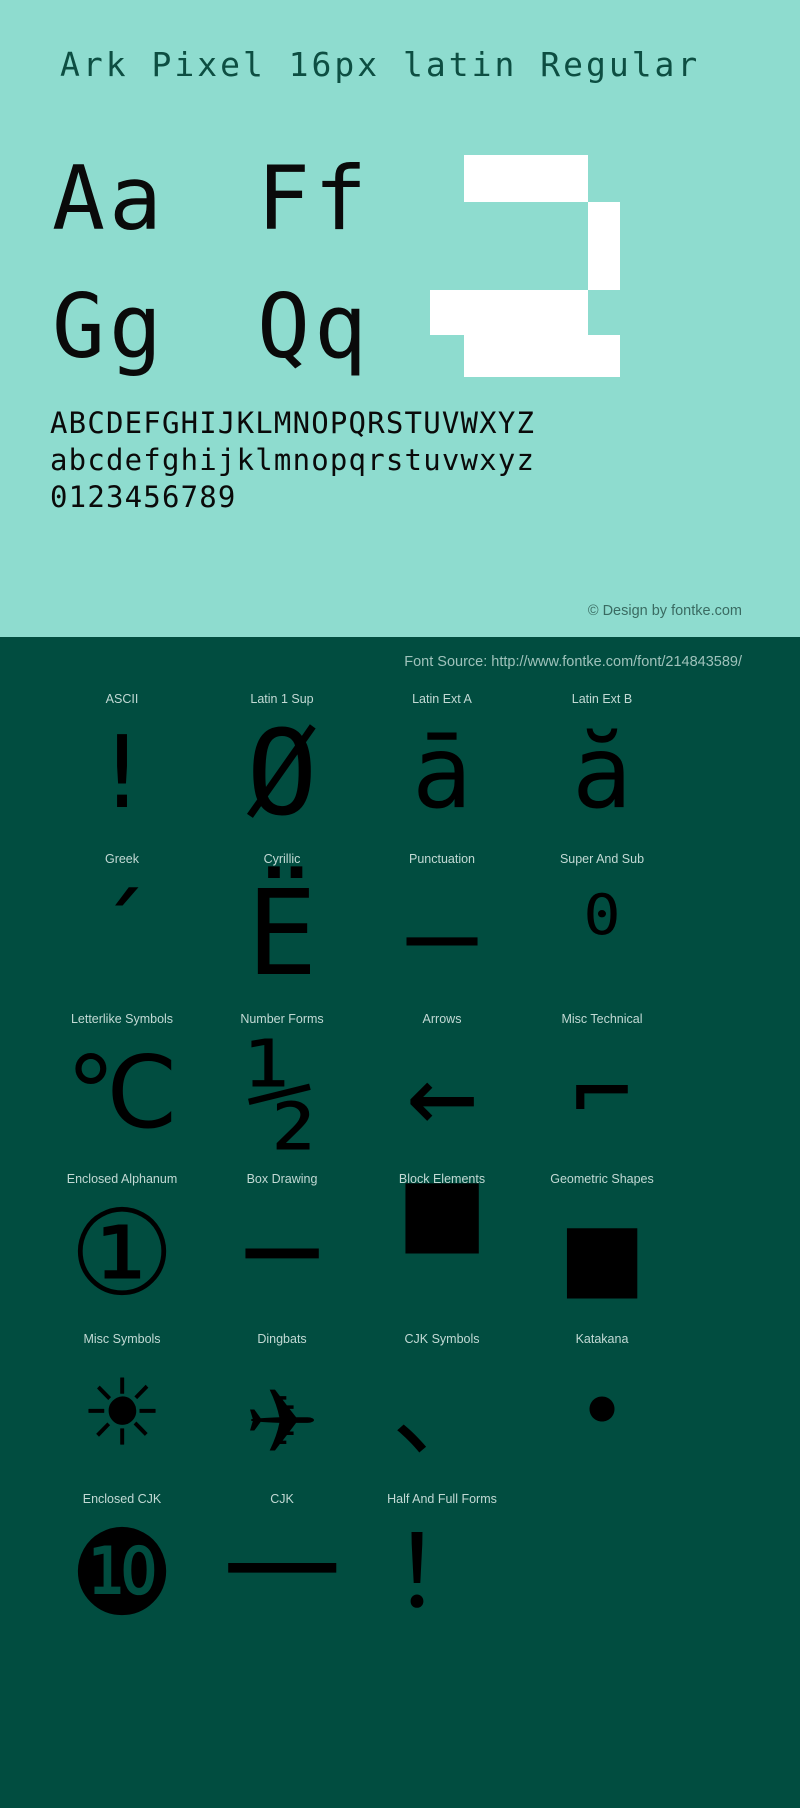  Describe the element at coordinates (602, 1092) in the screenshot. I see `range-sample-glyph: ⌐` at that location.